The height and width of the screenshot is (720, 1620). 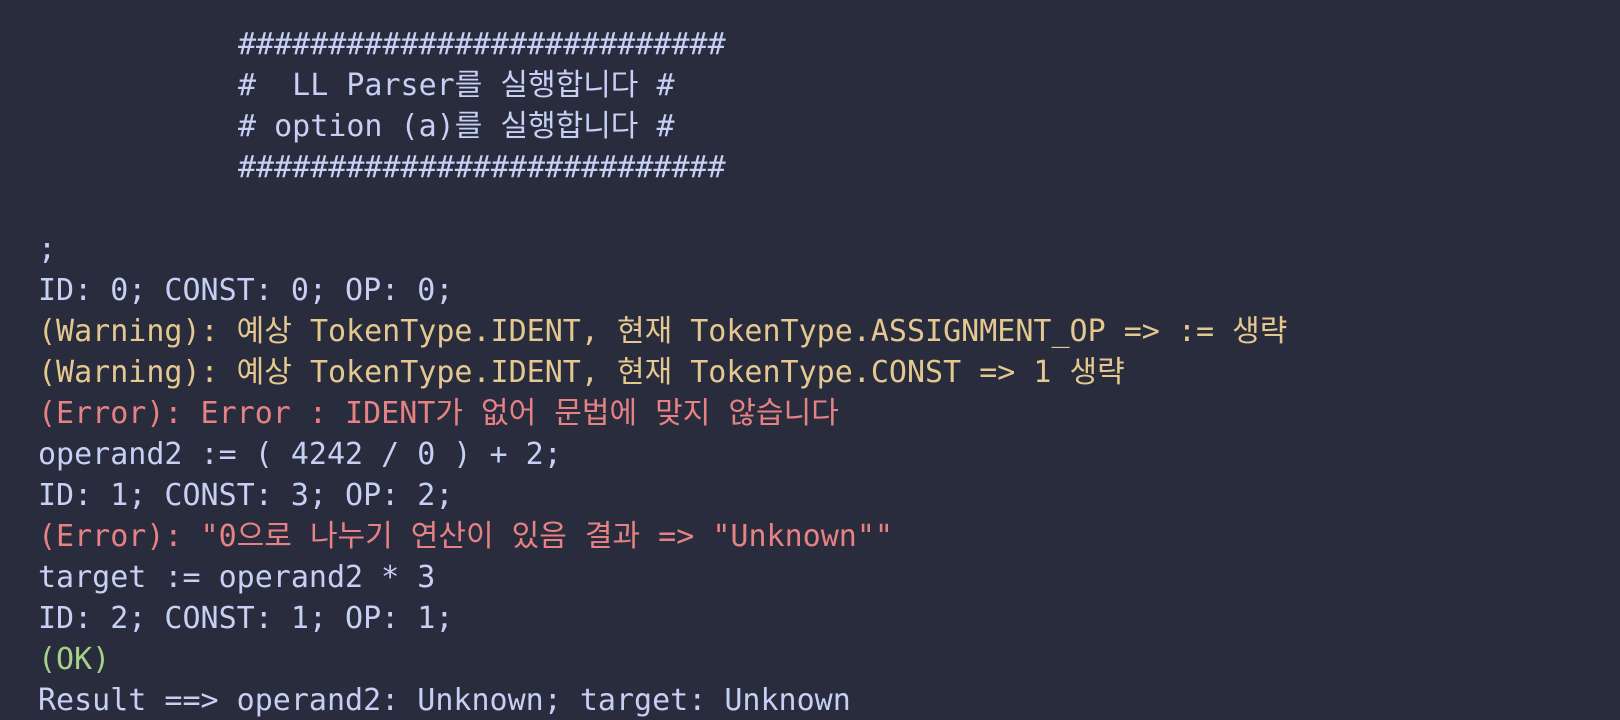 I want to click on output-line-semicolon: ;, so click(x=47, y=249).